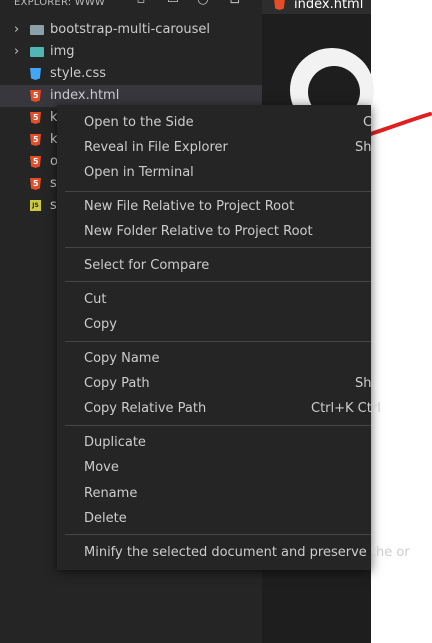 Image resolution: width=432 pixels, height=643 pixels. I want to click on tree-item-index-html: index.html, so click(131, 96).